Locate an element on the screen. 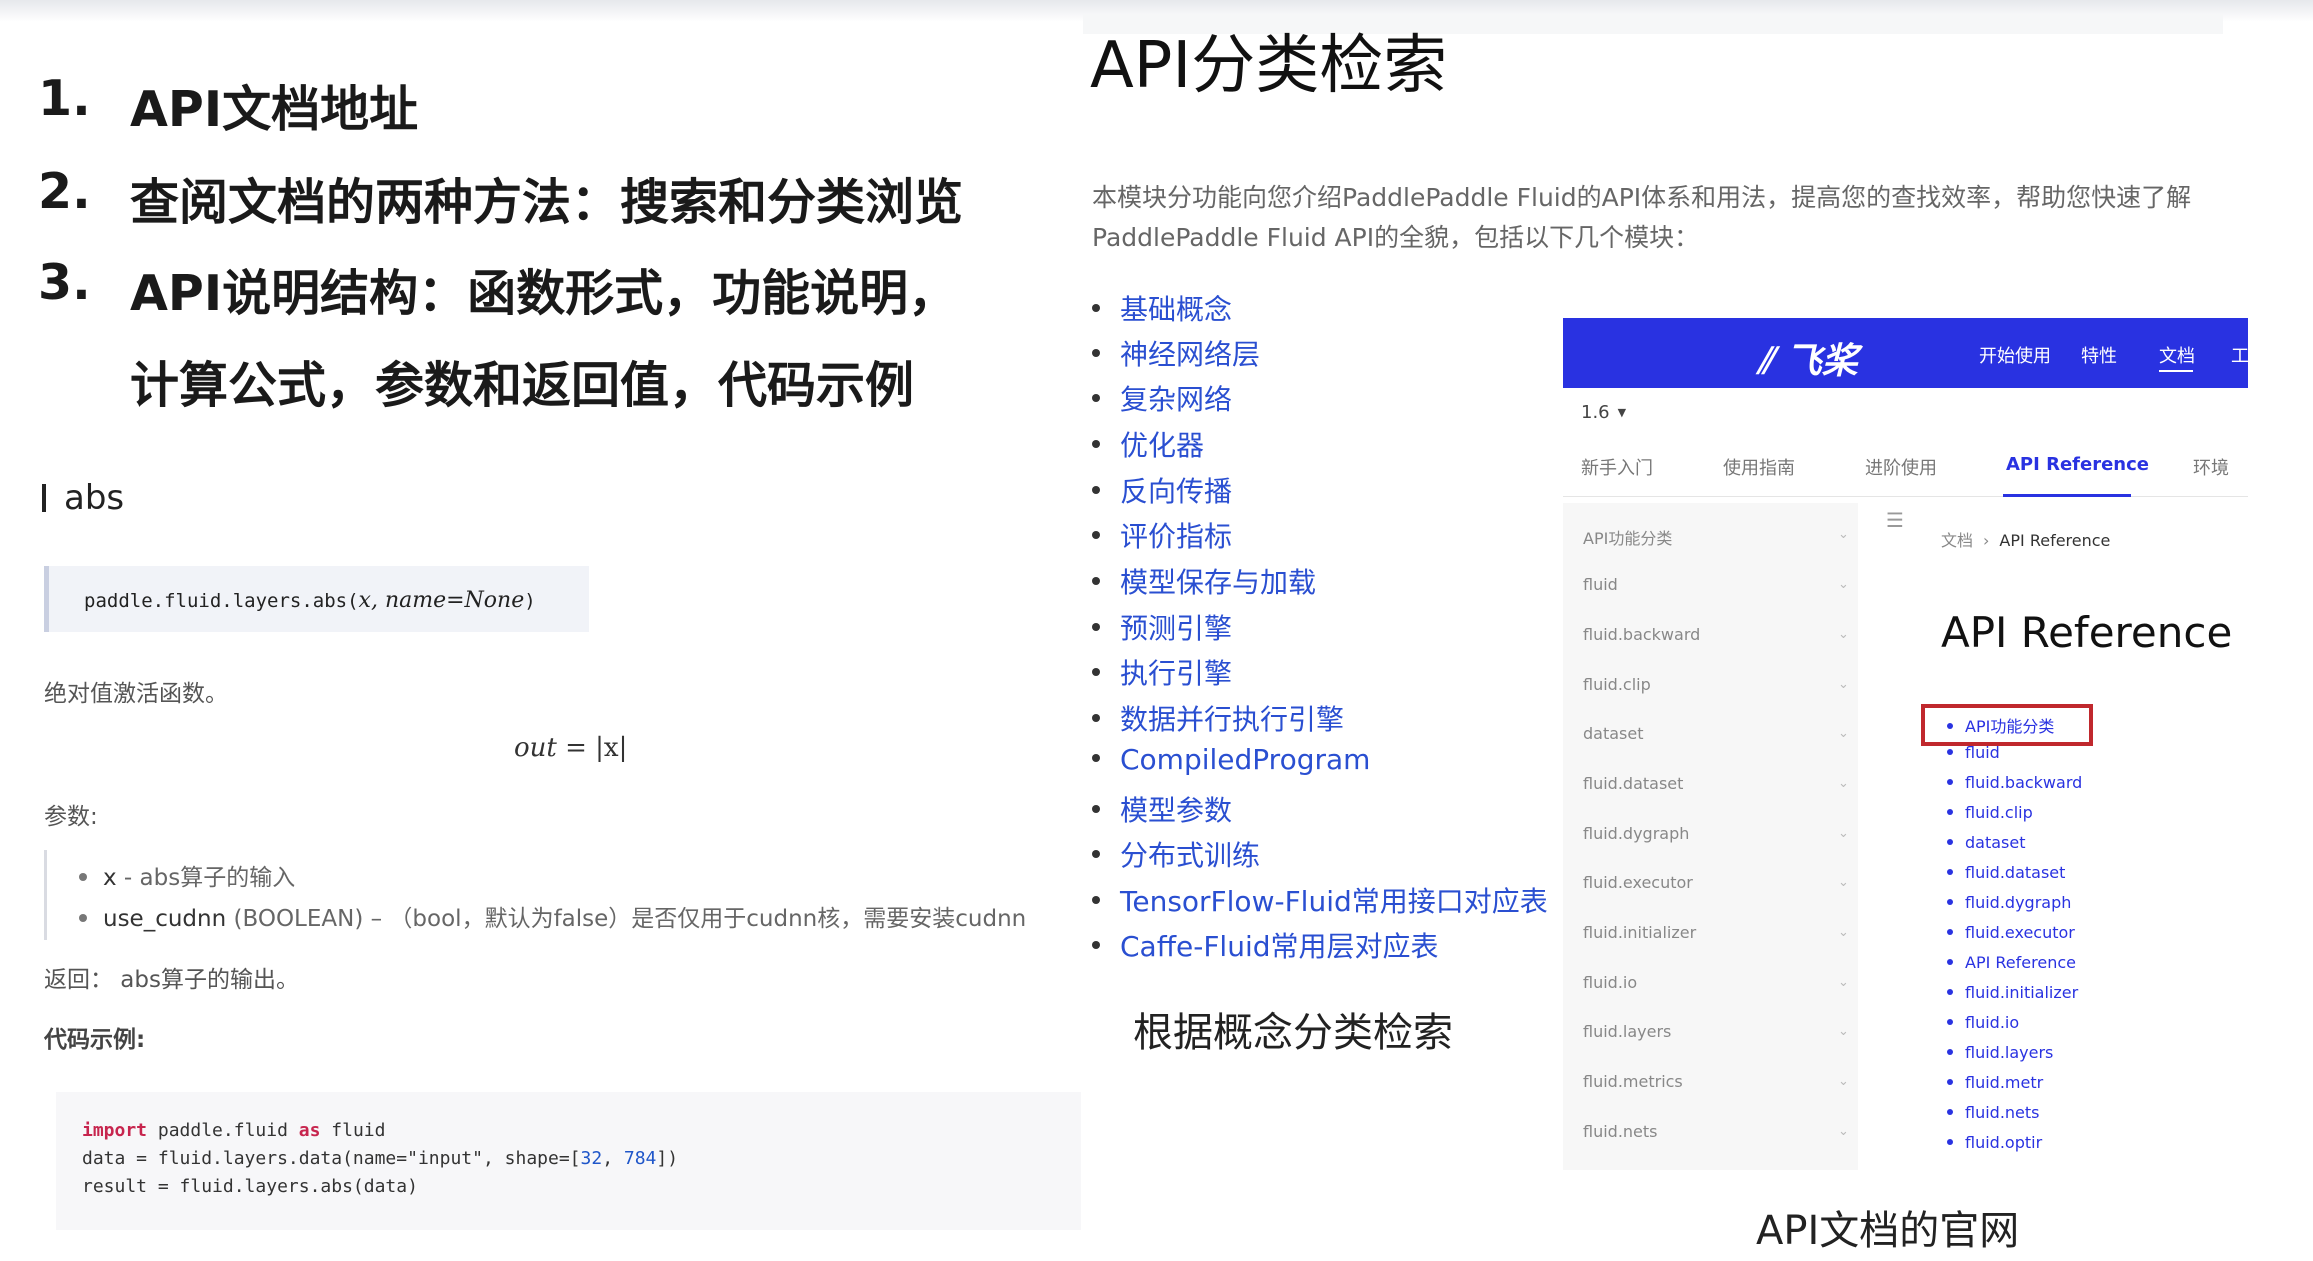 This screenshot has height=1261, width=2313. outline-num: 2. is located at coordinates (64, 191).